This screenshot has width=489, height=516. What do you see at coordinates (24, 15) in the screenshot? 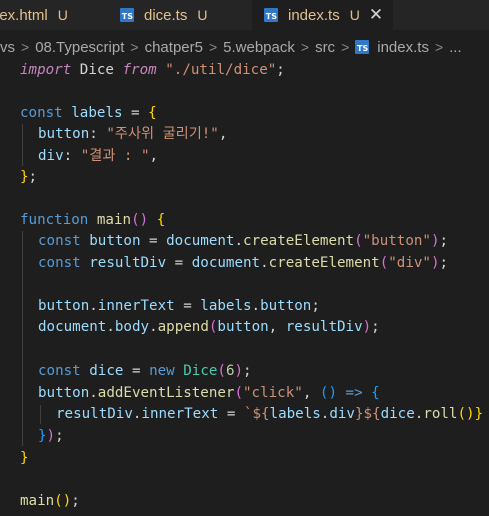
I see `tab-label: lex.html` at bounding box center [24, 15].